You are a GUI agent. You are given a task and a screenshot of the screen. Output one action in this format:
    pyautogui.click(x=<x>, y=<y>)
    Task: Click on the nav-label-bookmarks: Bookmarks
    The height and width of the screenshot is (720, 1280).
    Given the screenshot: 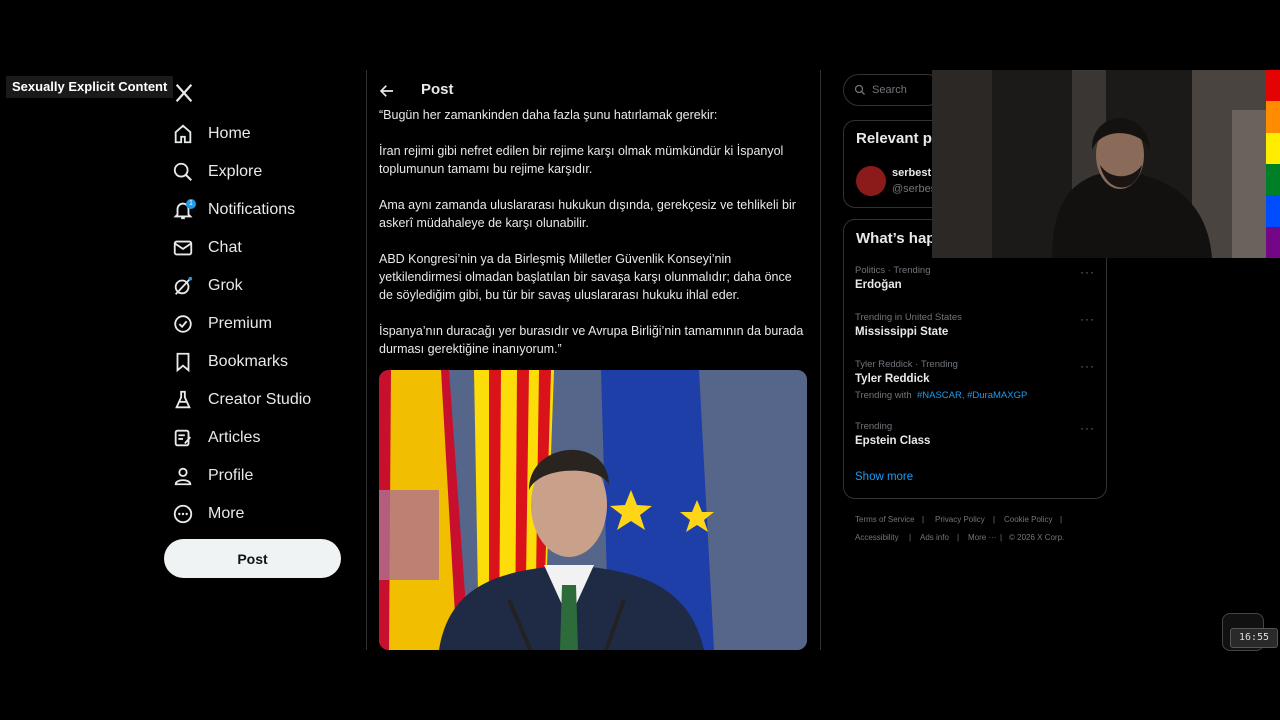 What is the action you would take?
    pyautogui.click(x=248, y=361)
    